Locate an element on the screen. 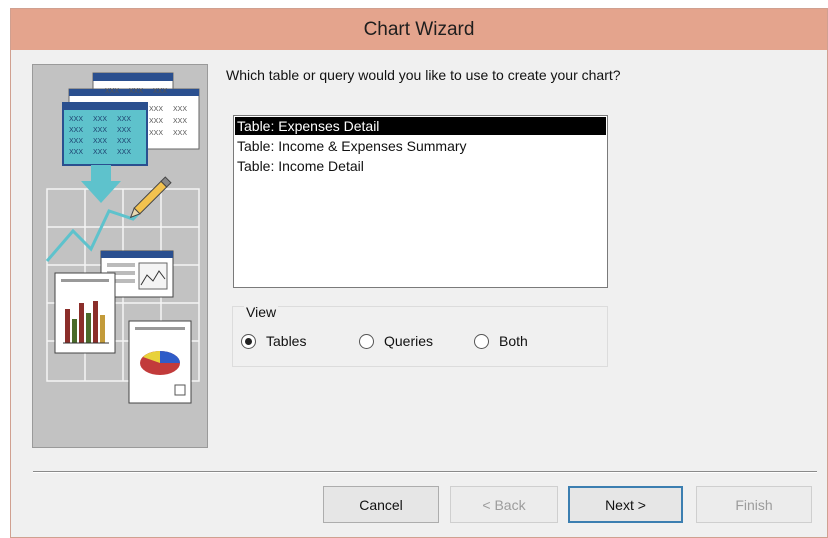 The width and height of the screenshot is (828, 538). radio-tables: Tables is located at coordinates (273, 341).